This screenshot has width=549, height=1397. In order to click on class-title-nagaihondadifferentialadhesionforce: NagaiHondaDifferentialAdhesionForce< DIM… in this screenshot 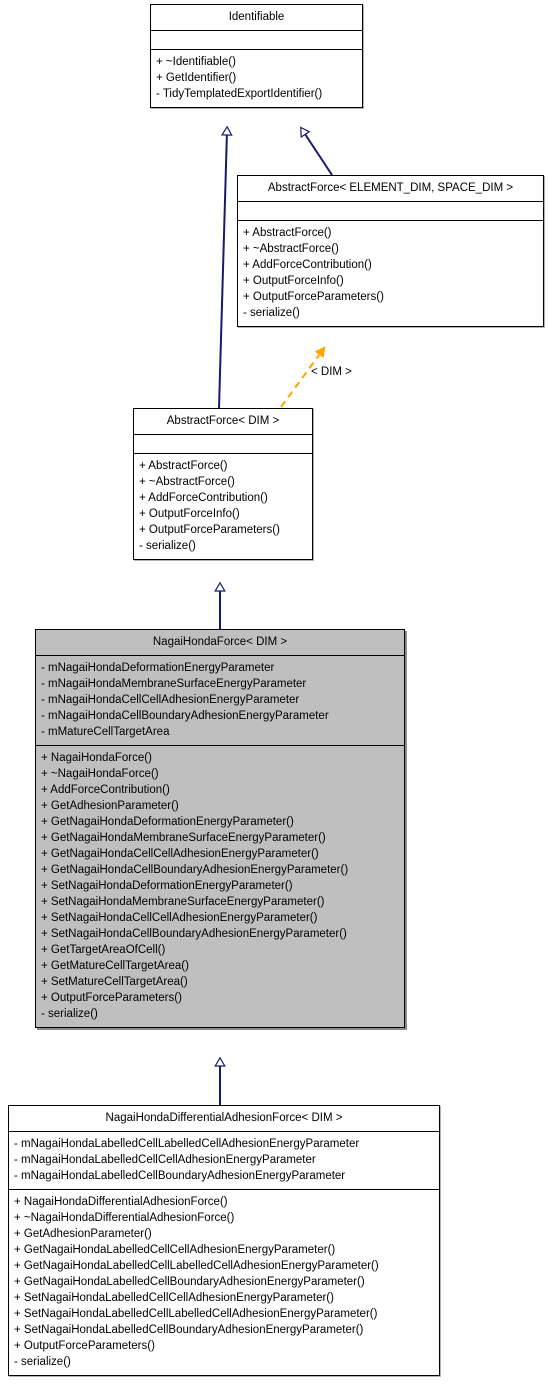, I will do `click(224, 1118)`.